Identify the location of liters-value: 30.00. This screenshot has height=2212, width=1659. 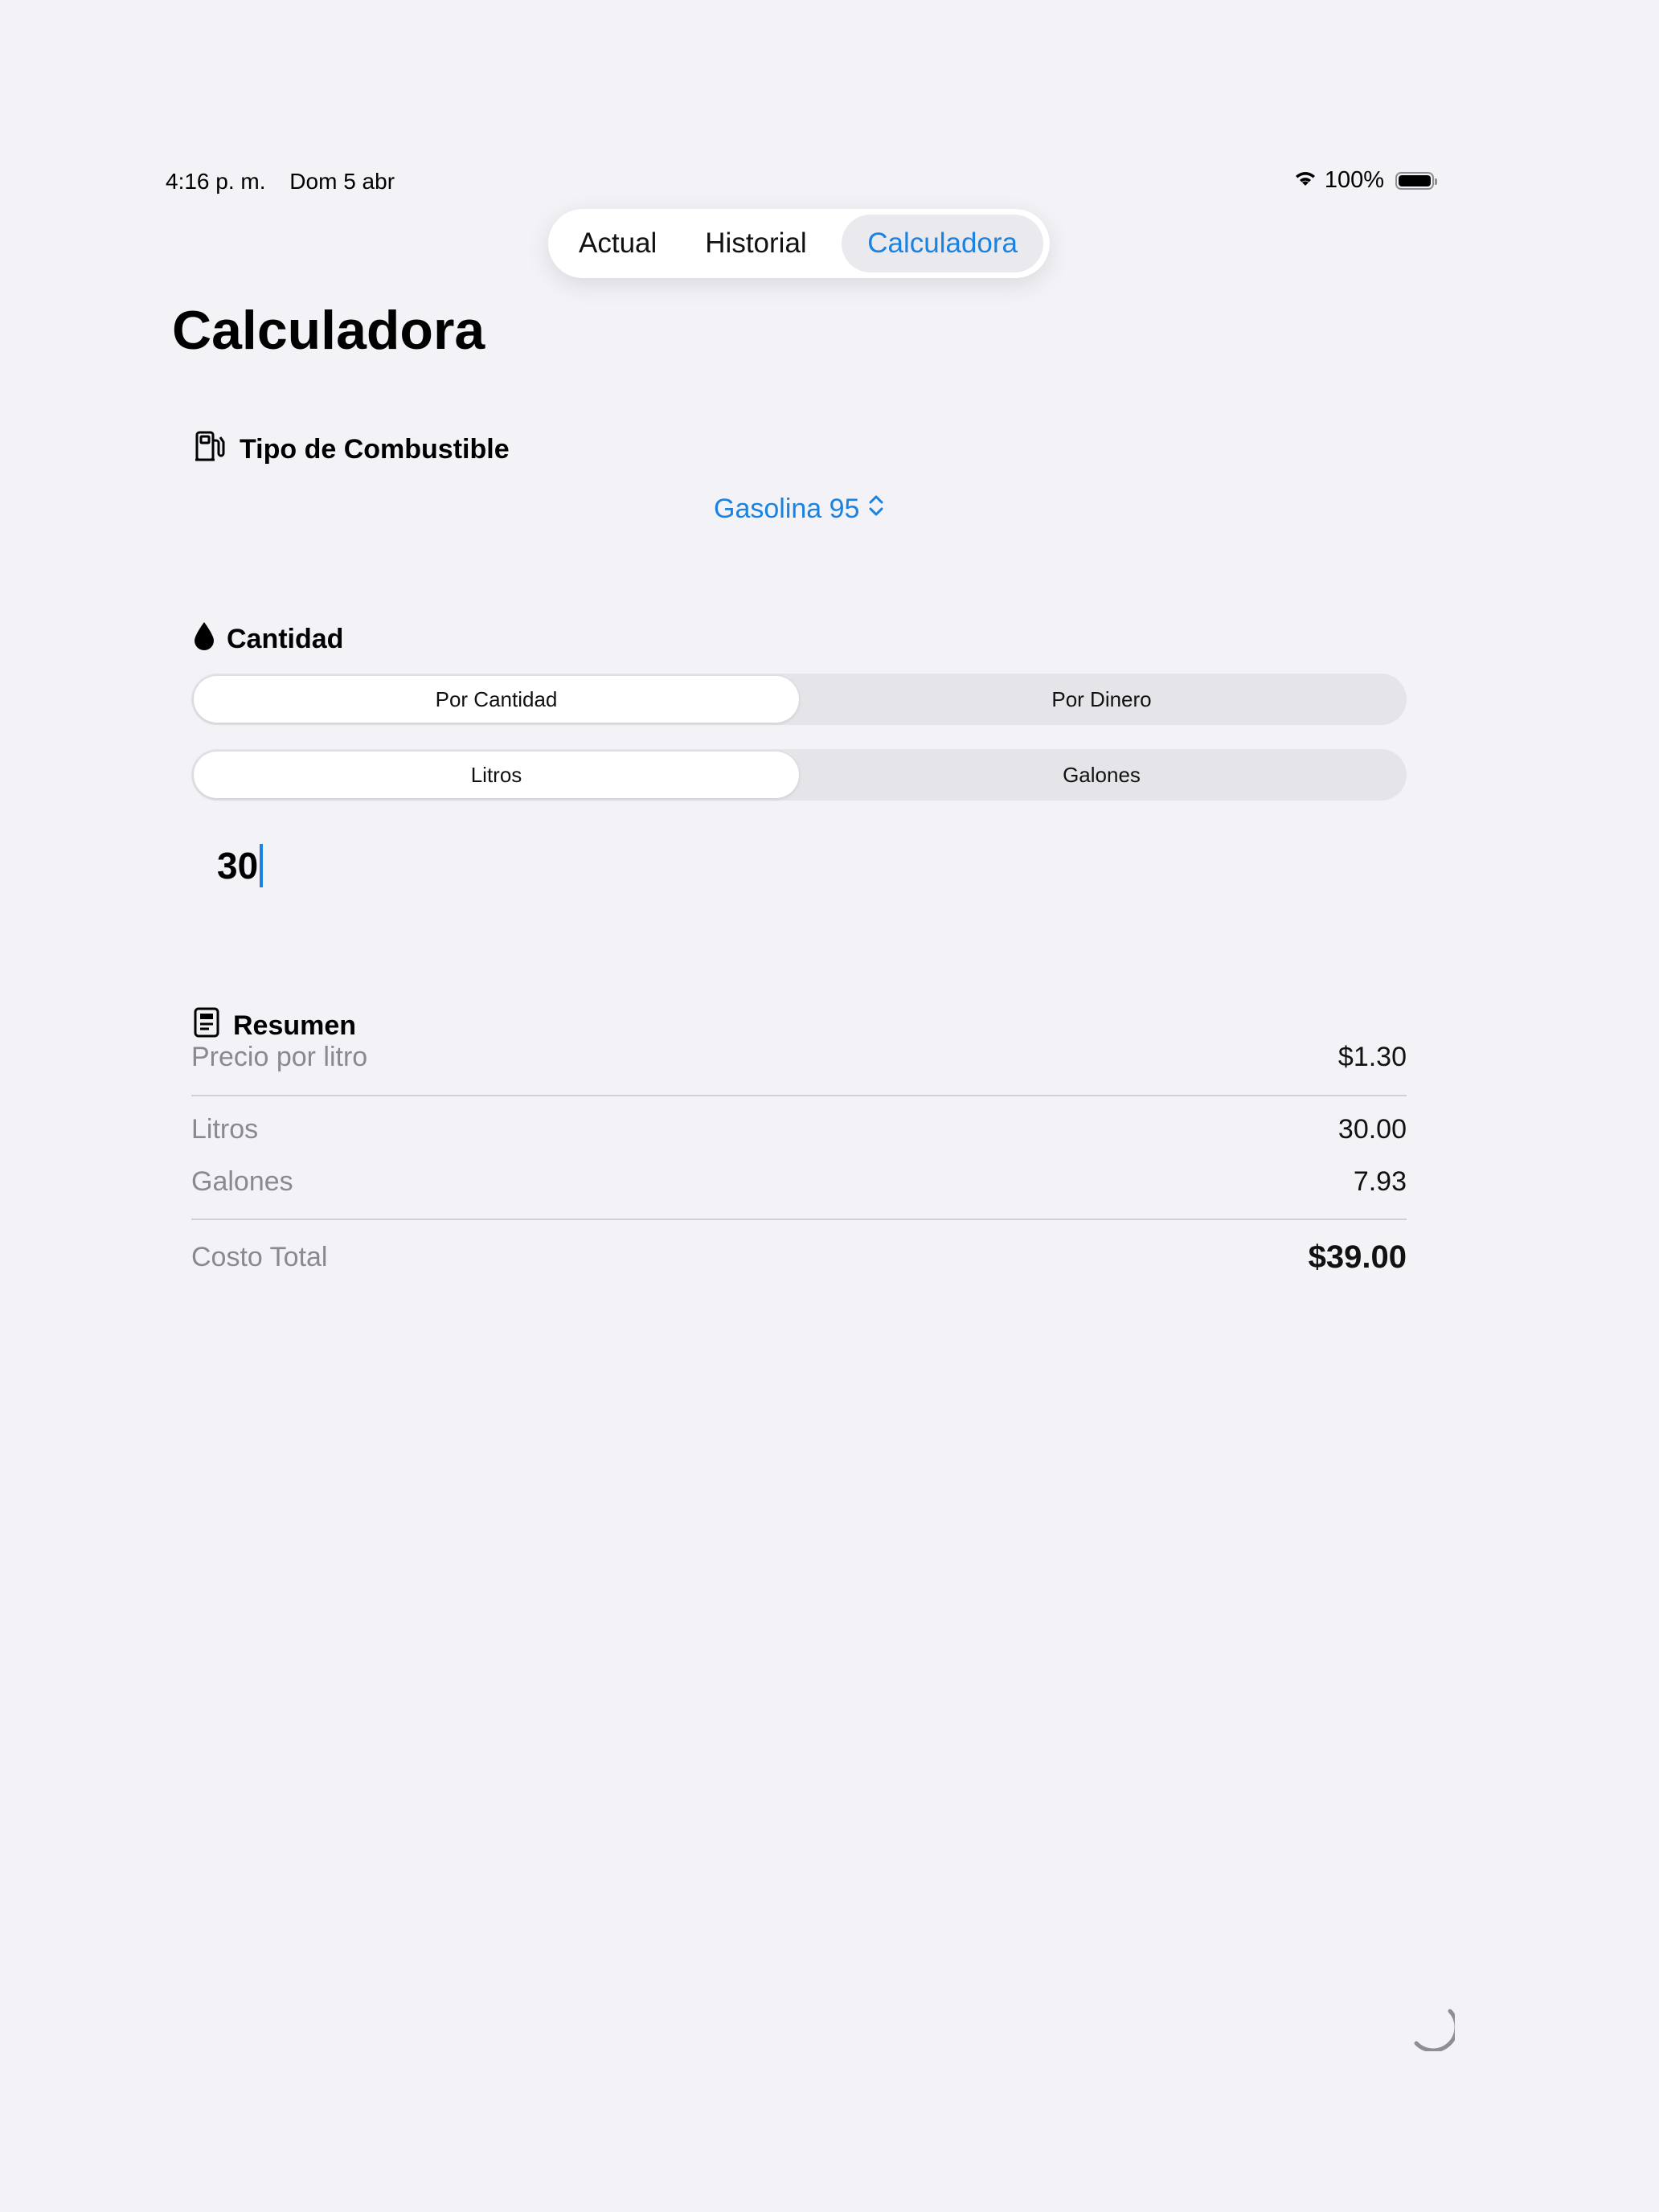
(1372, 1129).